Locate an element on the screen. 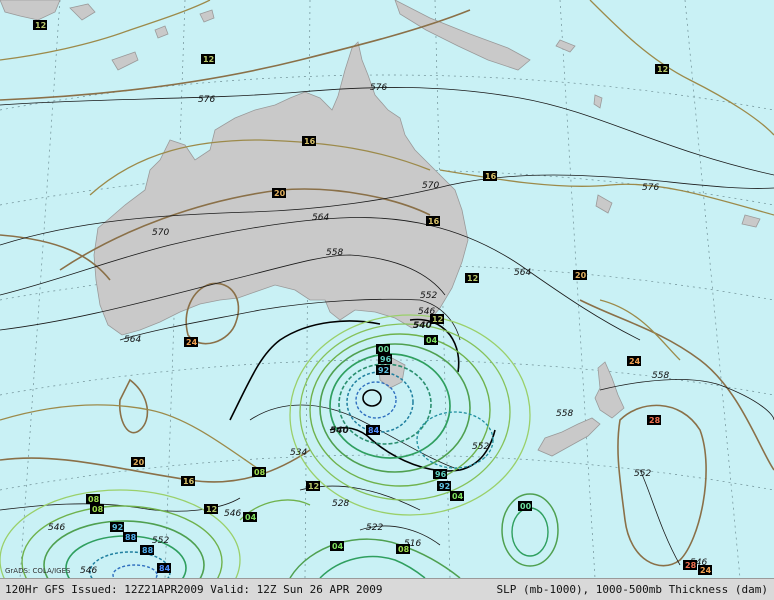  grads-credit: GrADS: COLA/IGES is located at coordinates (38, 571).